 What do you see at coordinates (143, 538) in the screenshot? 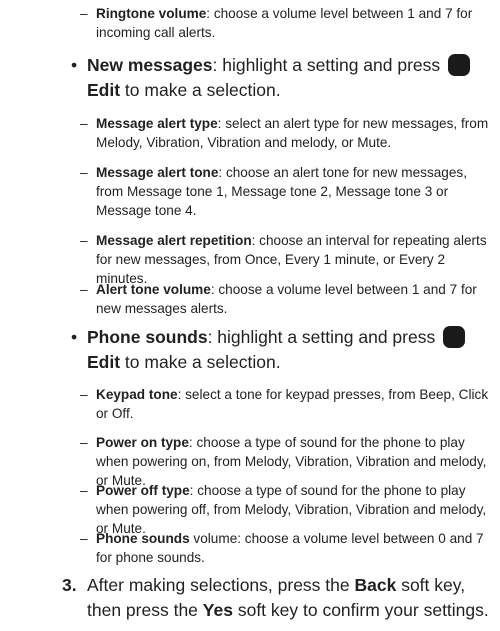
I see `item-term: Phone sounds` at bounding box center [143, 538].